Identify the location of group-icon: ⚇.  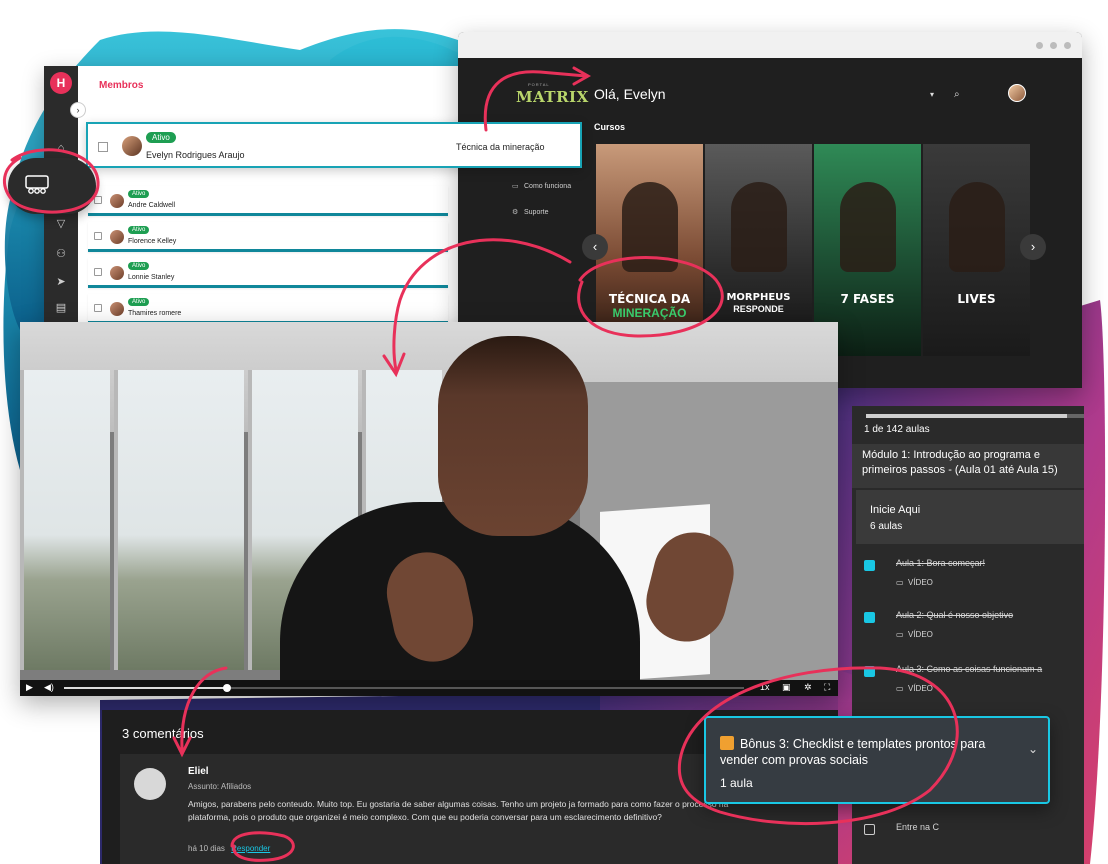
(61, 254).